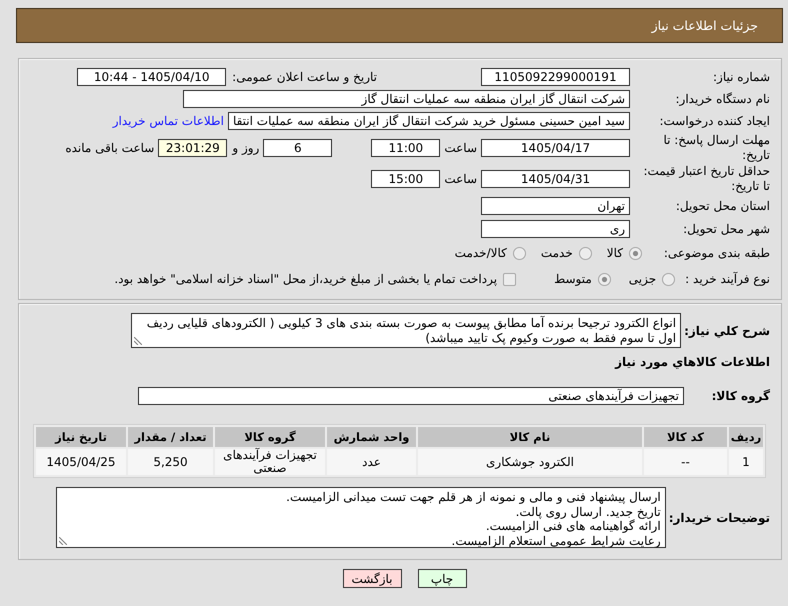  Describe the element at coordinates (405, 179) in the screenshot. I see `time-field: 15:00` at that location.